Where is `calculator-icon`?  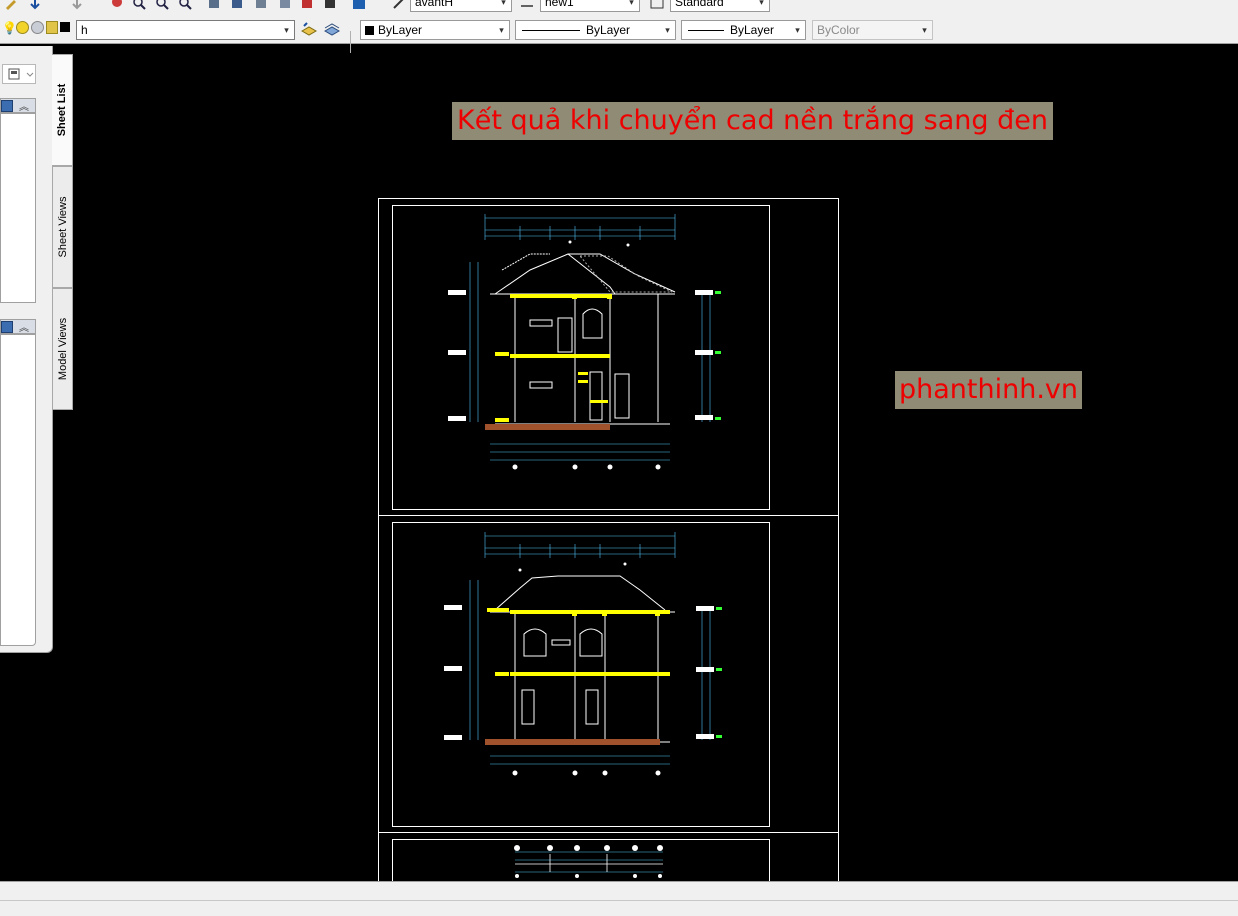
calculator-icon is located at coordinates (330, 5).